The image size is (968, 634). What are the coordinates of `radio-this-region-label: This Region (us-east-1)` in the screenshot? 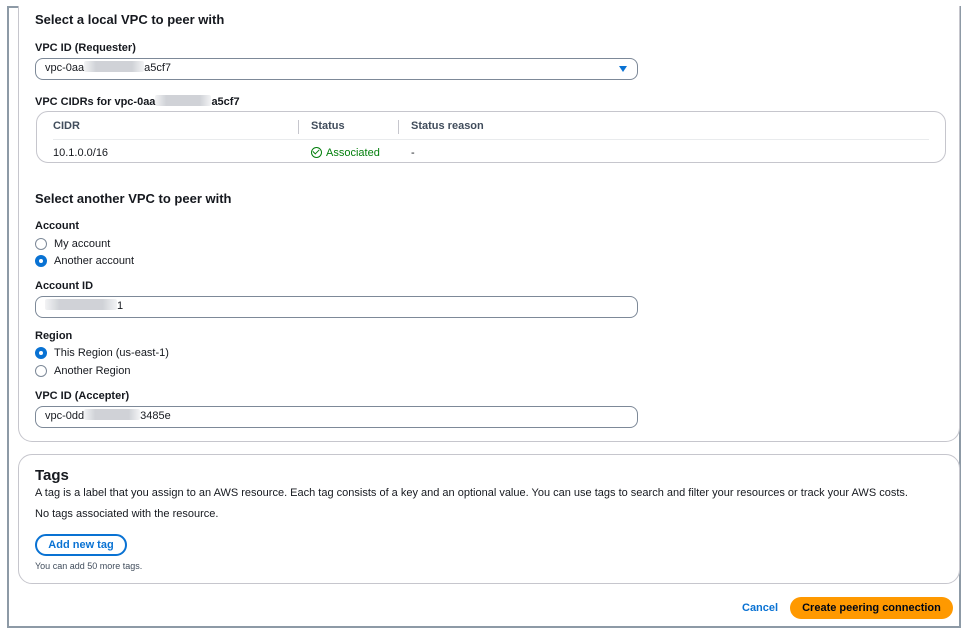 It's located at (111, 353).